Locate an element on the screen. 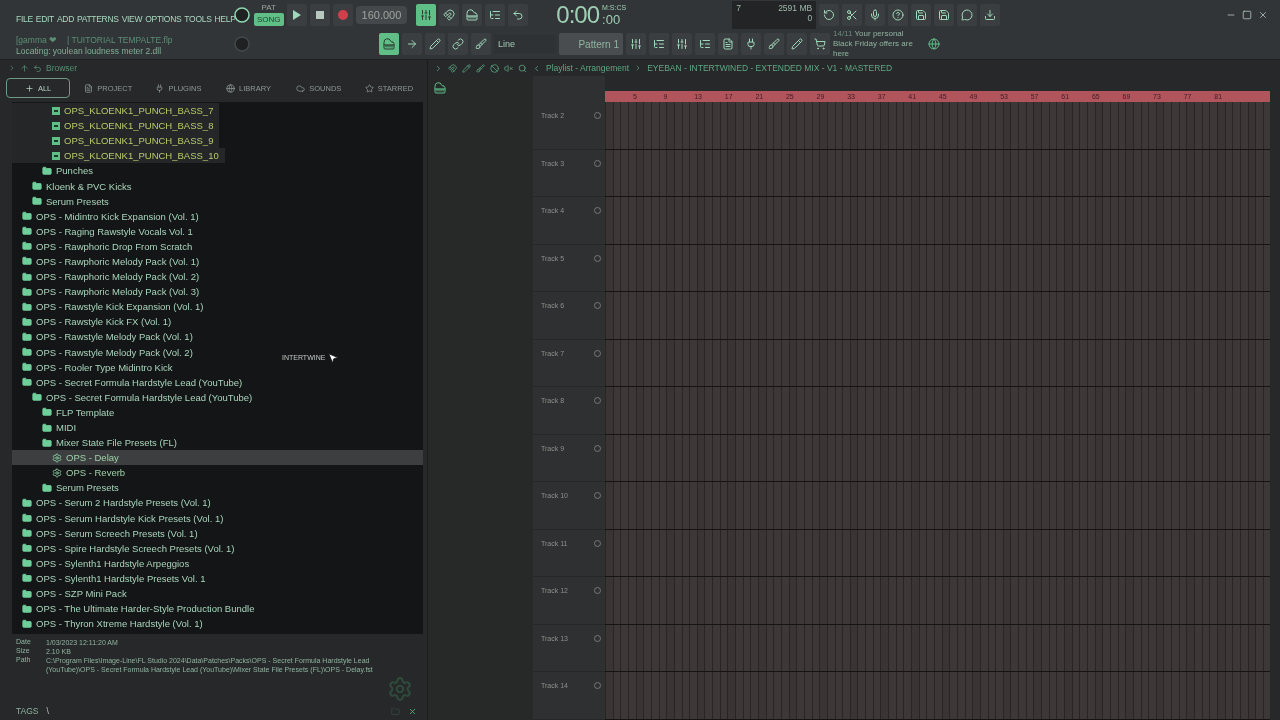 Image resolution: width=1280 pixels, height=720 pixels. up-icon is located at coordinates (24, 68).